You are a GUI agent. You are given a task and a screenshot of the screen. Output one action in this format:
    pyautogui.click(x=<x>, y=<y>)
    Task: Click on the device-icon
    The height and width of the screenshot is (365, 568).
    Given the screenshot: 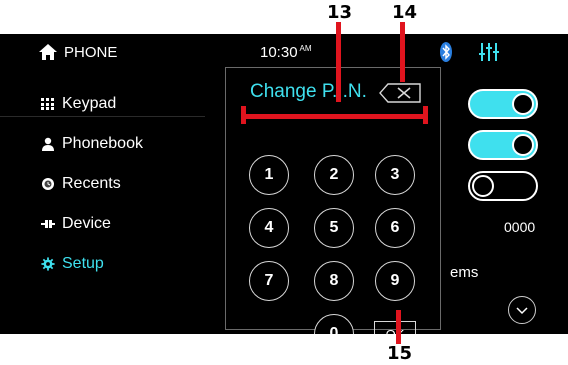 What is the action you would take?
    pyautogui.click(x=48, y=224)
    